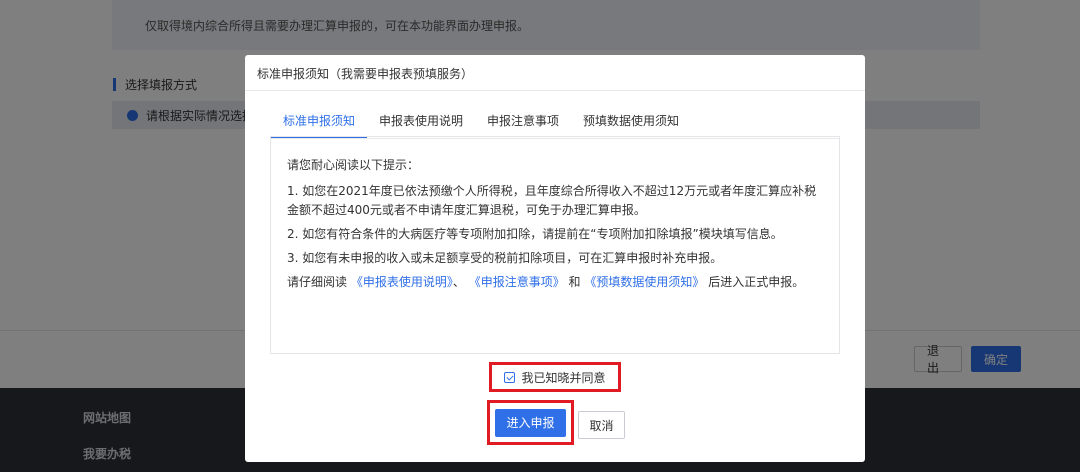 This screenshot has width=1080, height=472. I want to click on tab-form-instructions: 申报表使用说明, so click(421, 125).